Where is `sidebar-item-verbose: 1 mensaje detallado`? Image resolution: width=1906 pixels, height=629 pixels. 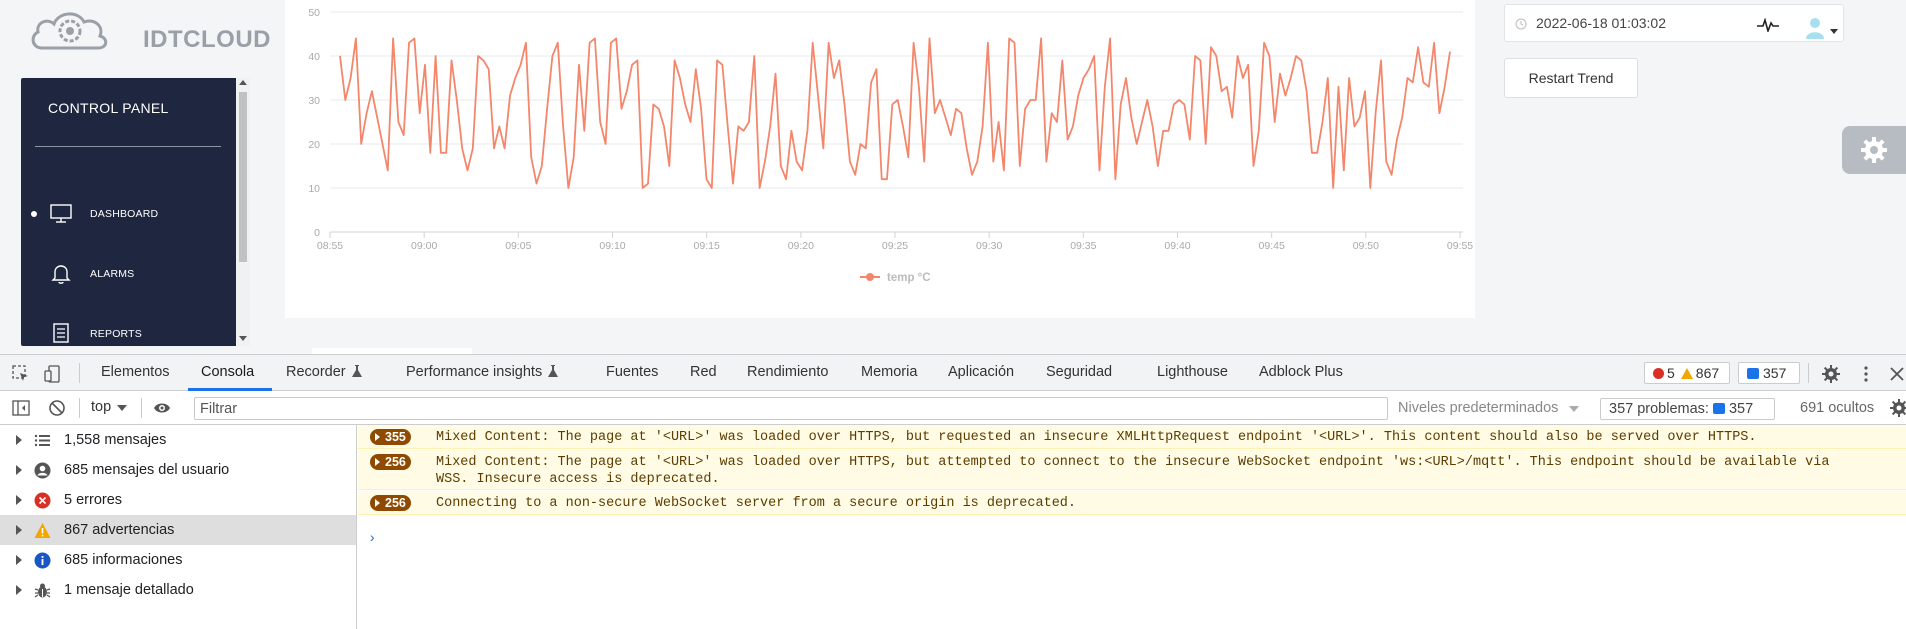
sidebar-item-verbose: 1 mensaje detallado is located at coordinates (178, 590).